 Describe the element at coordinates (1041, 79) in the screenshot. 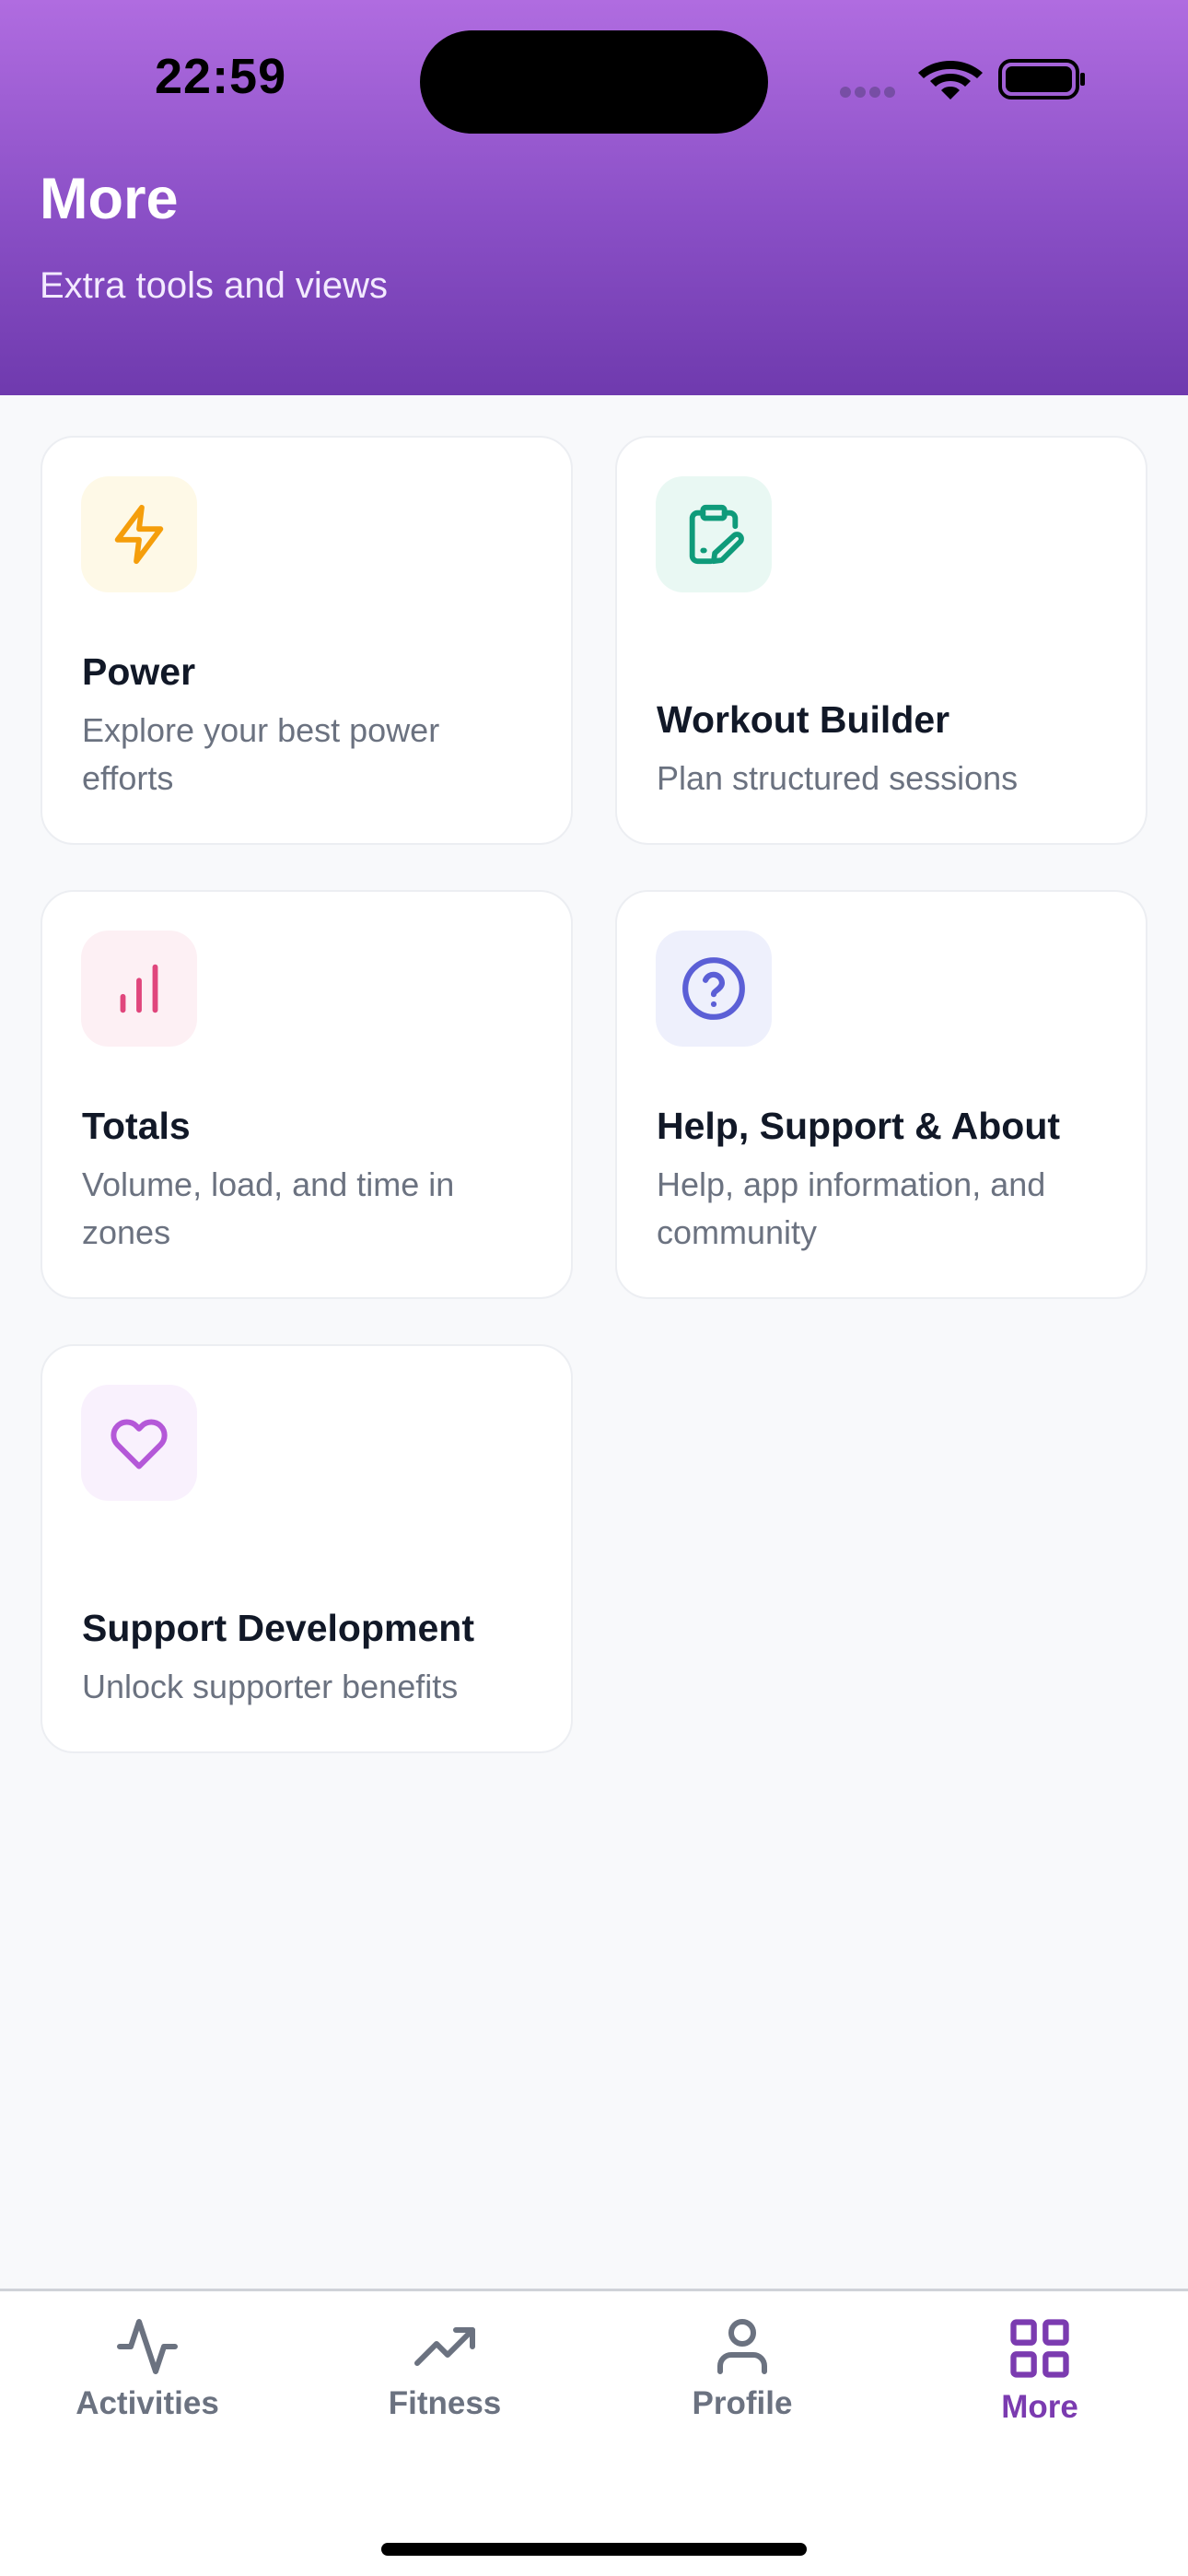

I see `battery-icon` at that location.